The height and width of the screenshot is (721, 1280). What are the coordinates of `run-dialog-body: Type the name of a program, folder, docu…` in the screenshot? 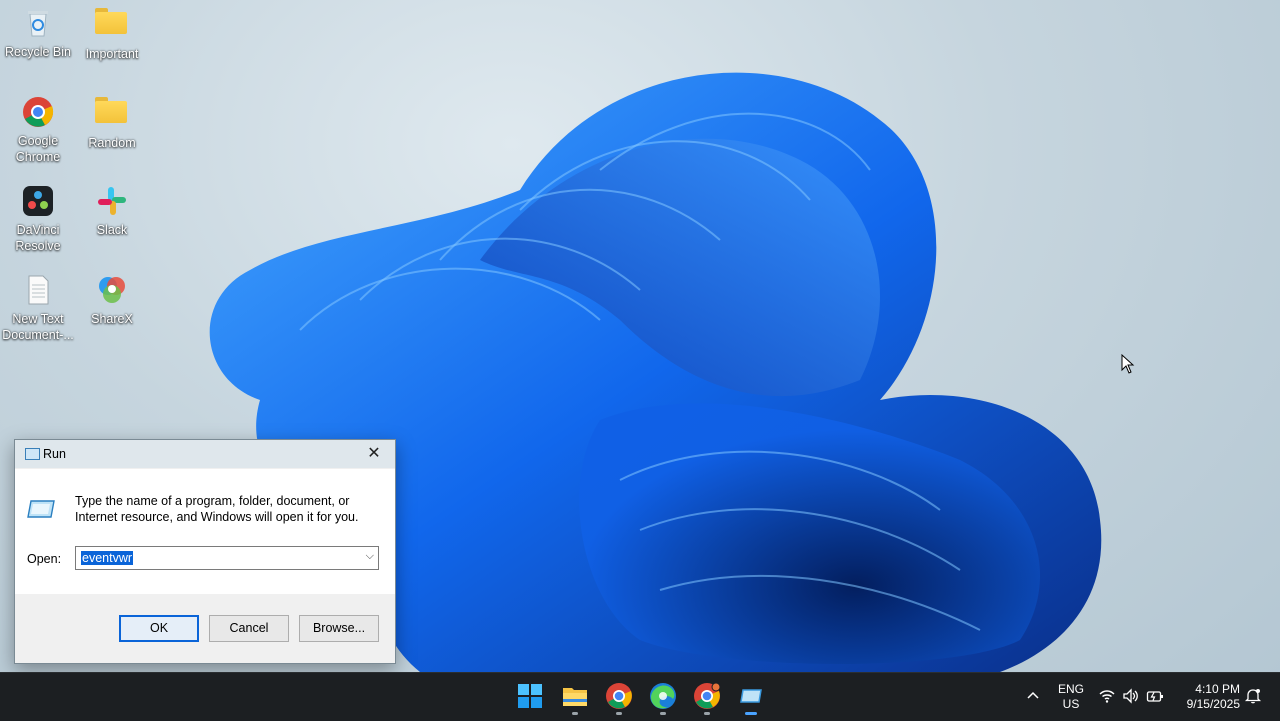 It's located at (205, 531).